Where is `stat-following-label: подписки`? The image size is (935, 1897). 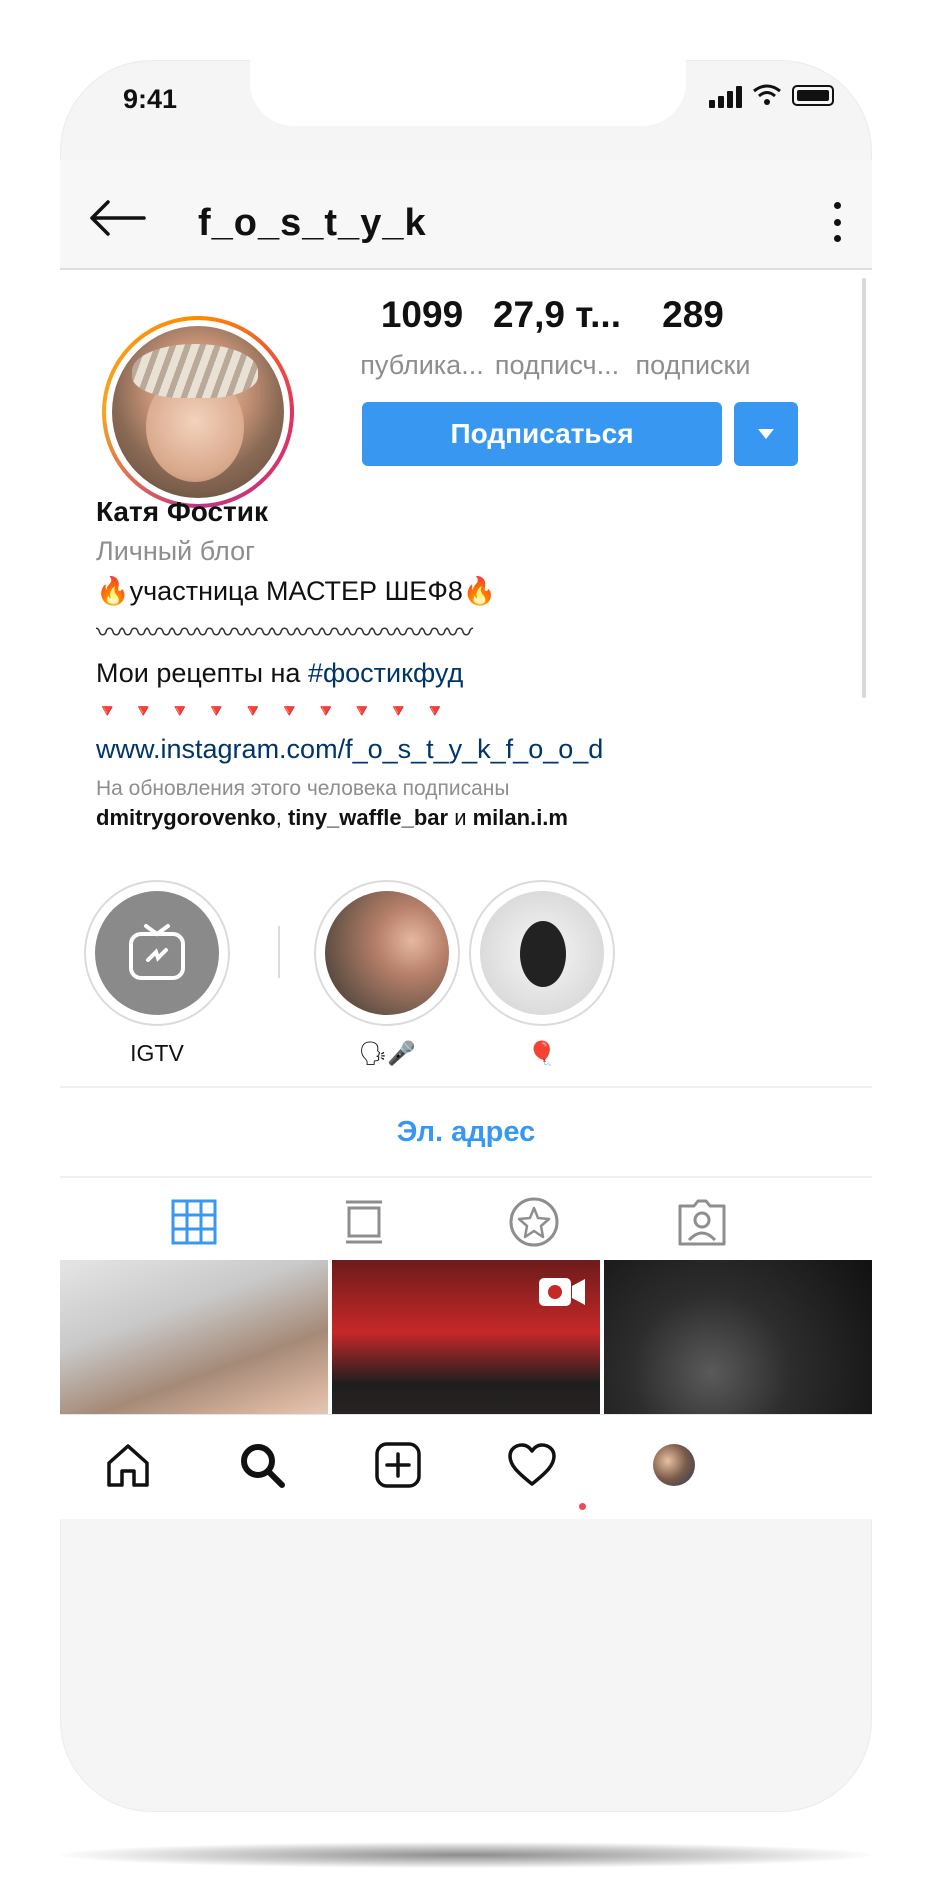
stat-following-label: подписки is located at coordinates (693, 365).